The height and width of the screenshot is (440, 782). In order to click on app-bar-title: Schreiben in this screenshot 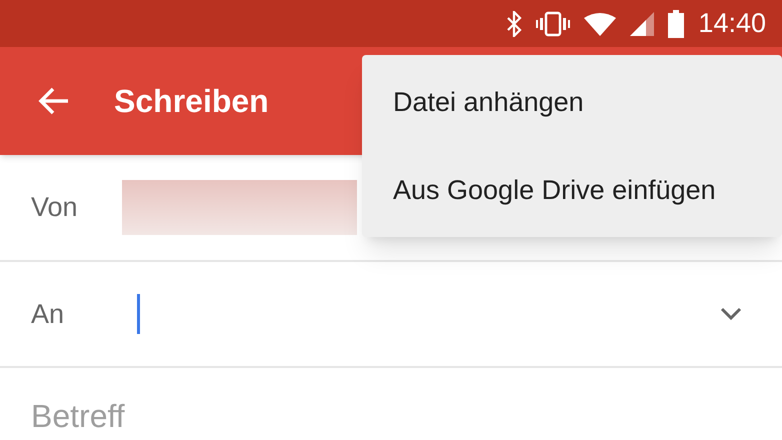, I will do `click(191, 101)`.